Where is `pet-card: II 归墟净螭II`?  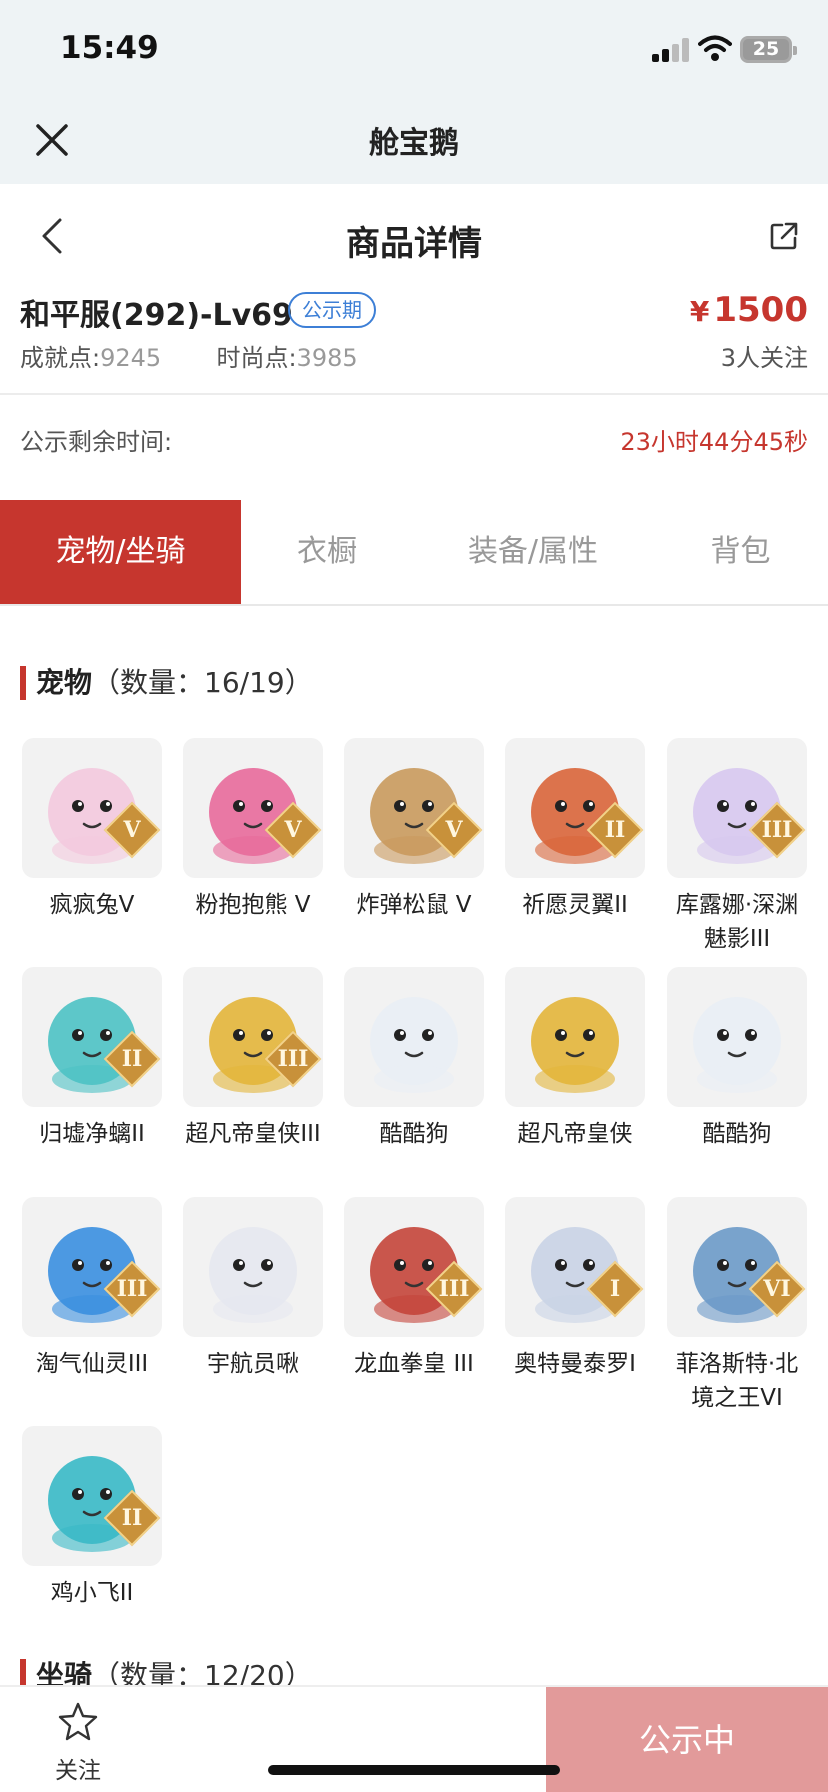 pet-card: II 归墟净螭II is located at coordinates (92, 1059).